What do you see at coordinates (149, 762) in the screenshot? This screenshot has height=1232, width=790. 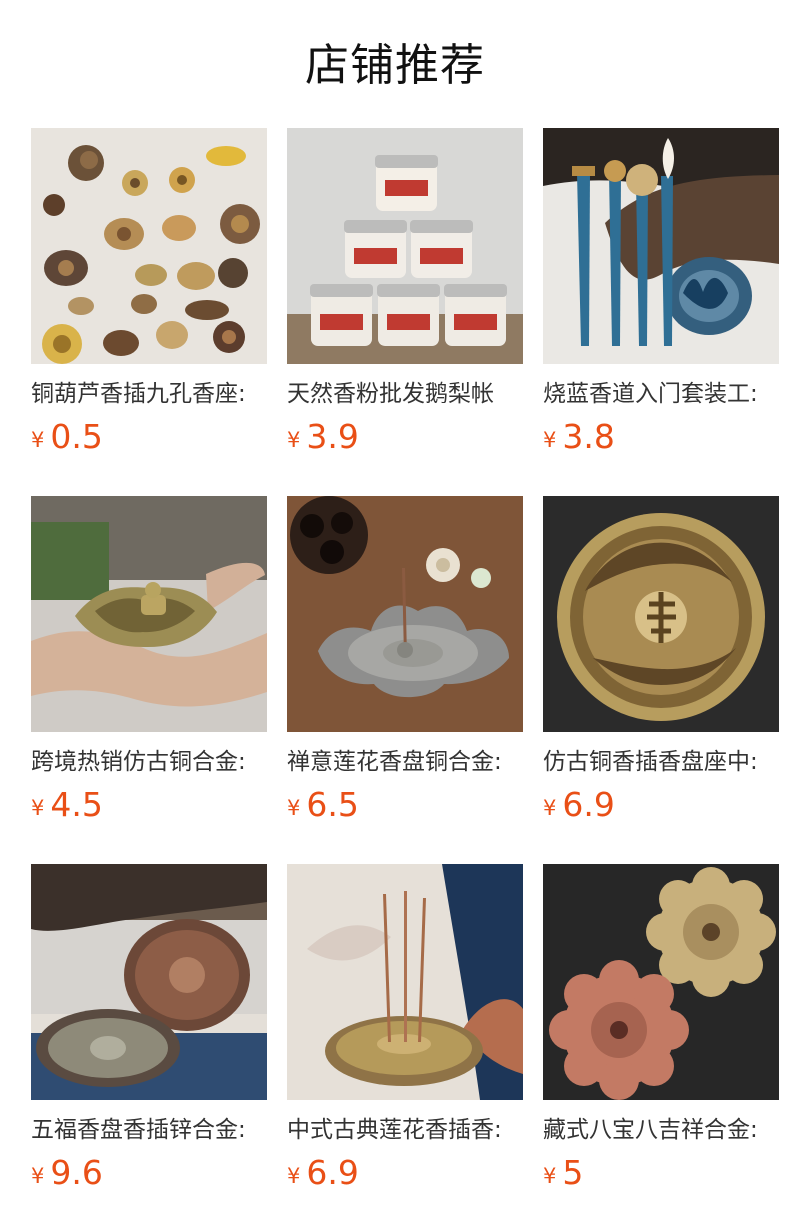 I see `product-name: 跨境热销仿古铜合金:` at bounding box center [149, 762].